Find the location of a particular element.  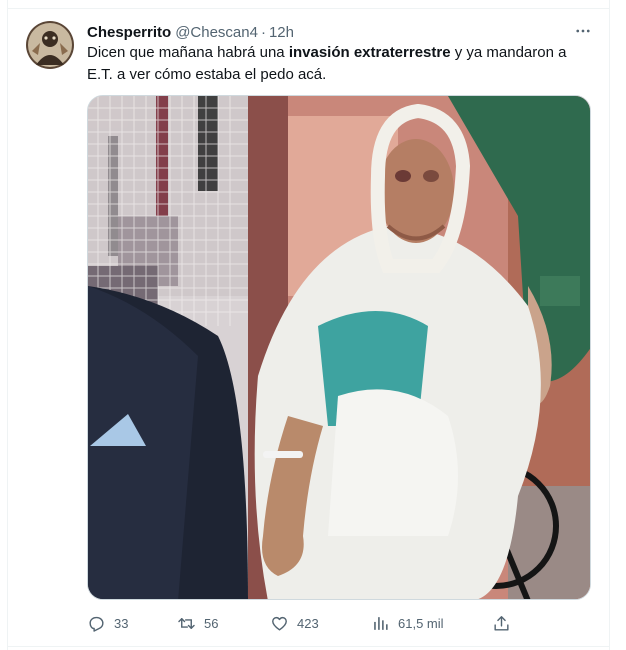

like-count: 423 is located at coordinates (308, 623).